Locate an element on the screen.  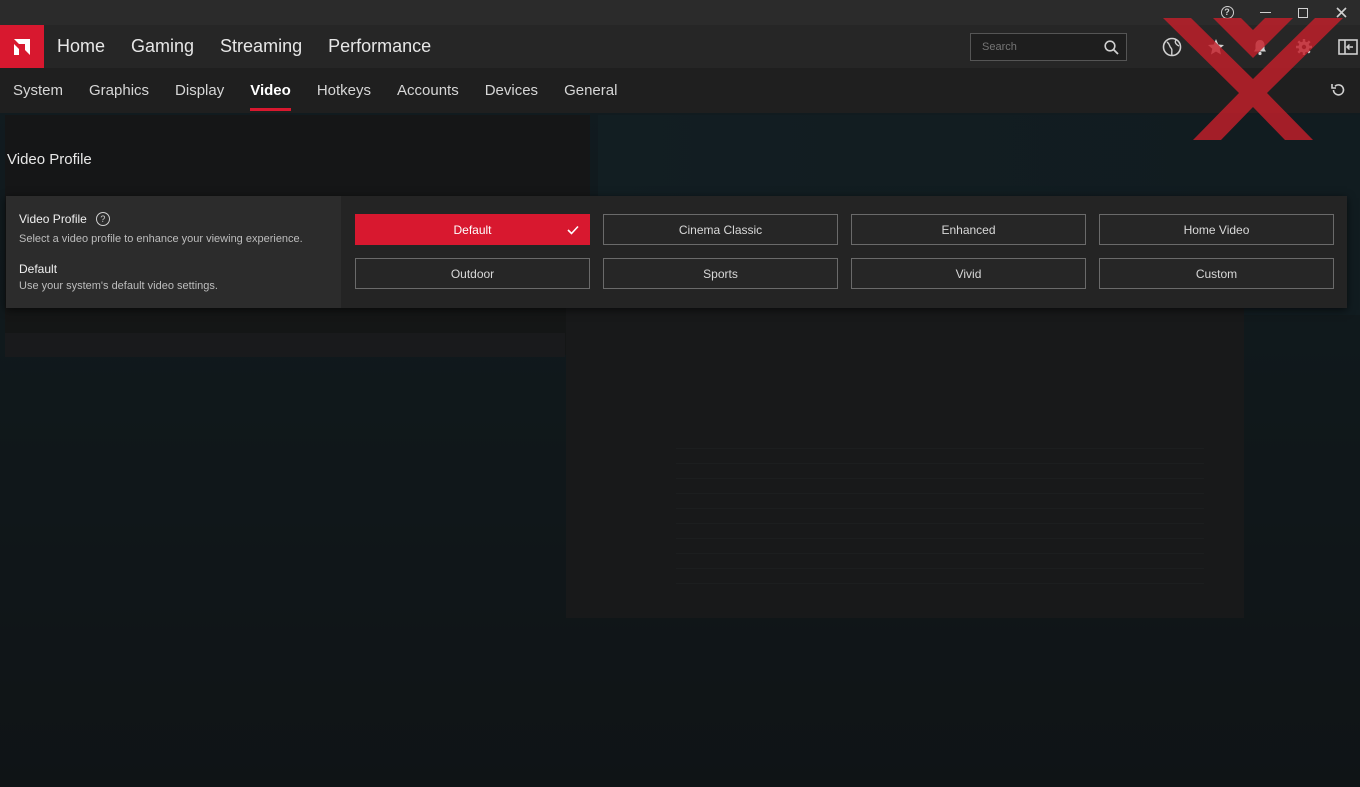
option-label: Default is located at coordinates (472, 229).